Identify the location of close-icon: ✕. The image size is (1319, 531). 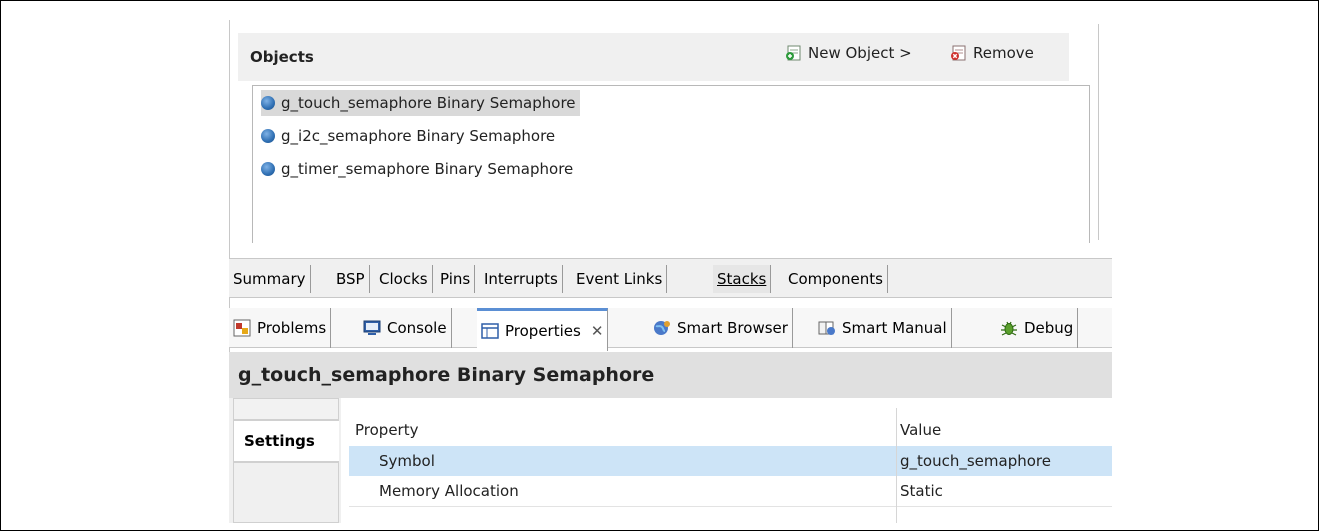
(597, 331).